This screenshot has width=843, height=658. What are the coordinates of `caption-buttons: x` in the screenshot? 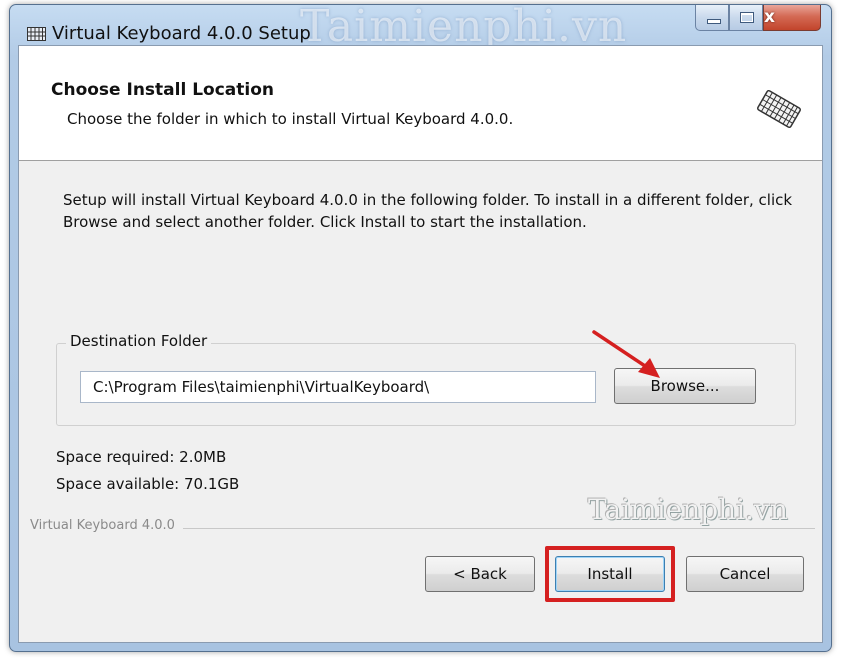 It's located at (758, 20).